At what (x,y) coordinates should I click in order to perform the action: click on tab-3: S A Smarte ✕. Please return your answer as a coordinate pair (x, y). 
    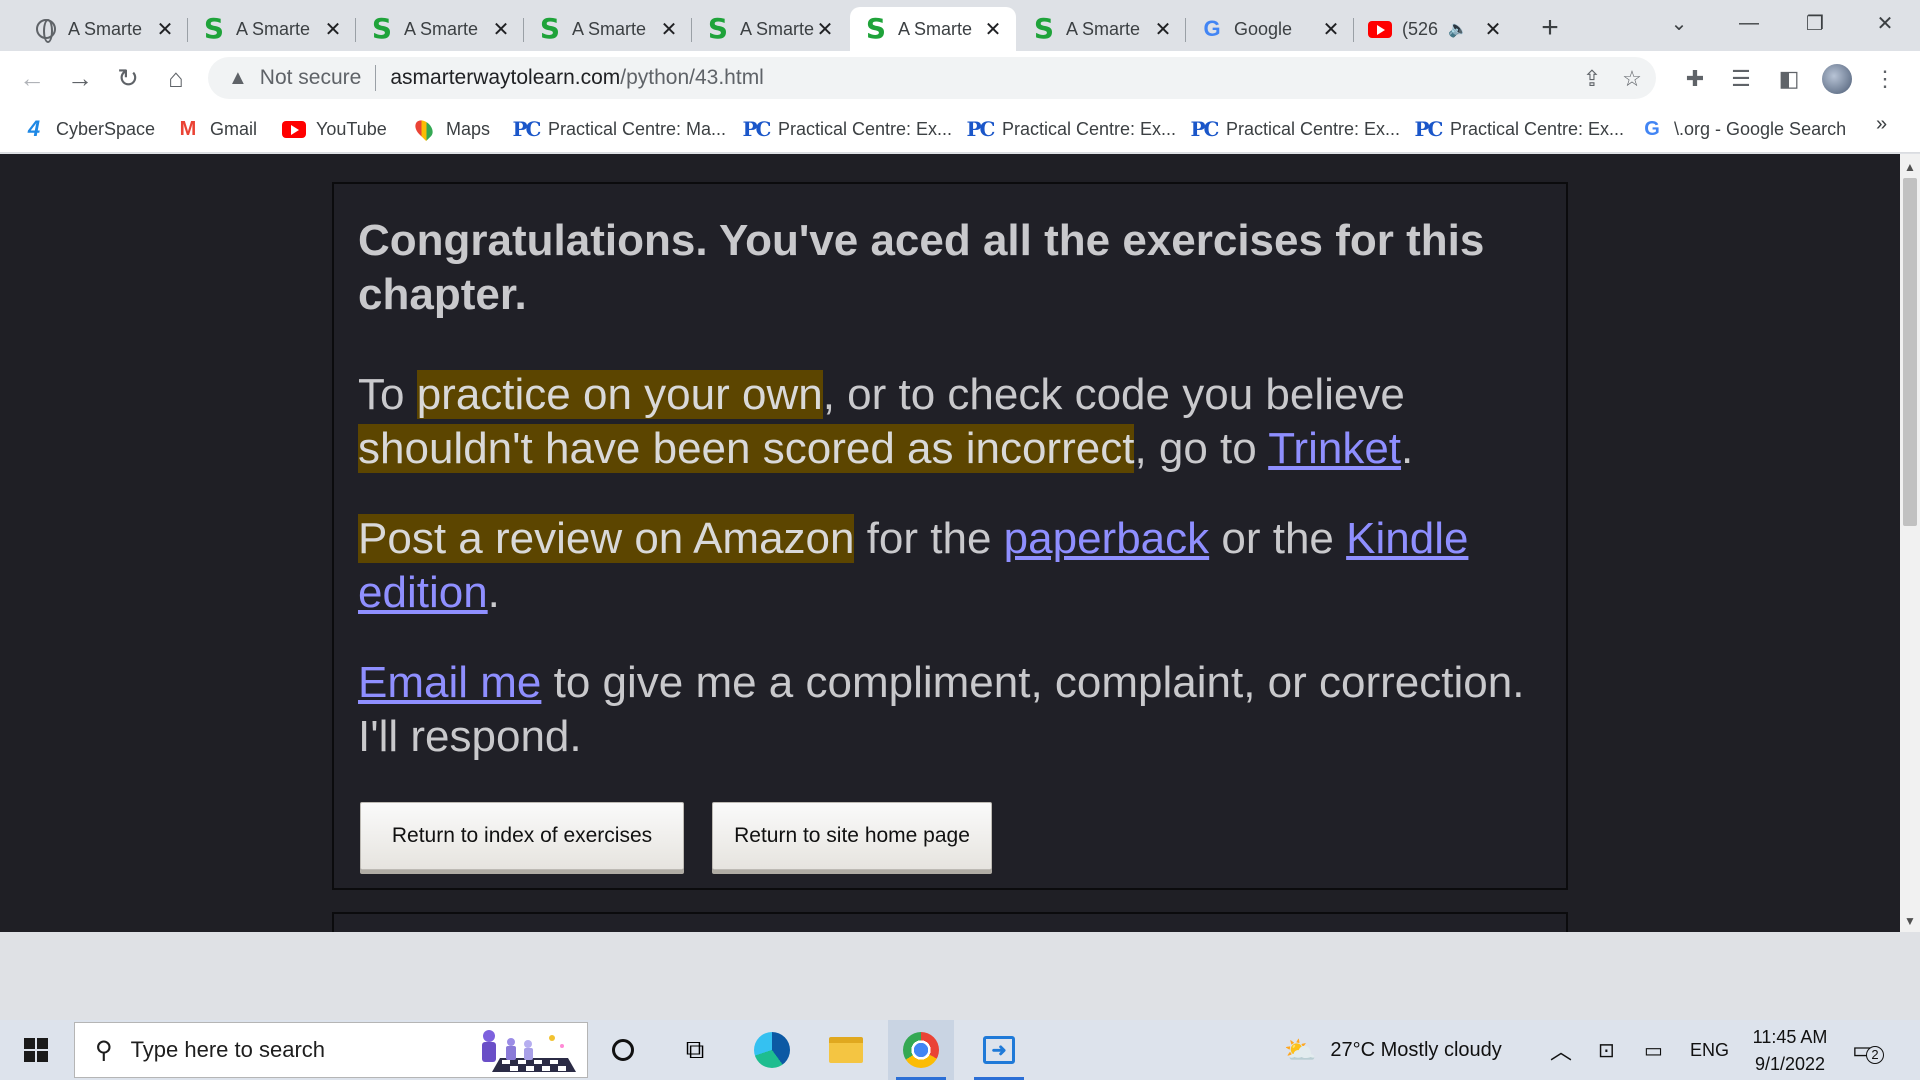
    Looking at the image, I should click on (440, 29).